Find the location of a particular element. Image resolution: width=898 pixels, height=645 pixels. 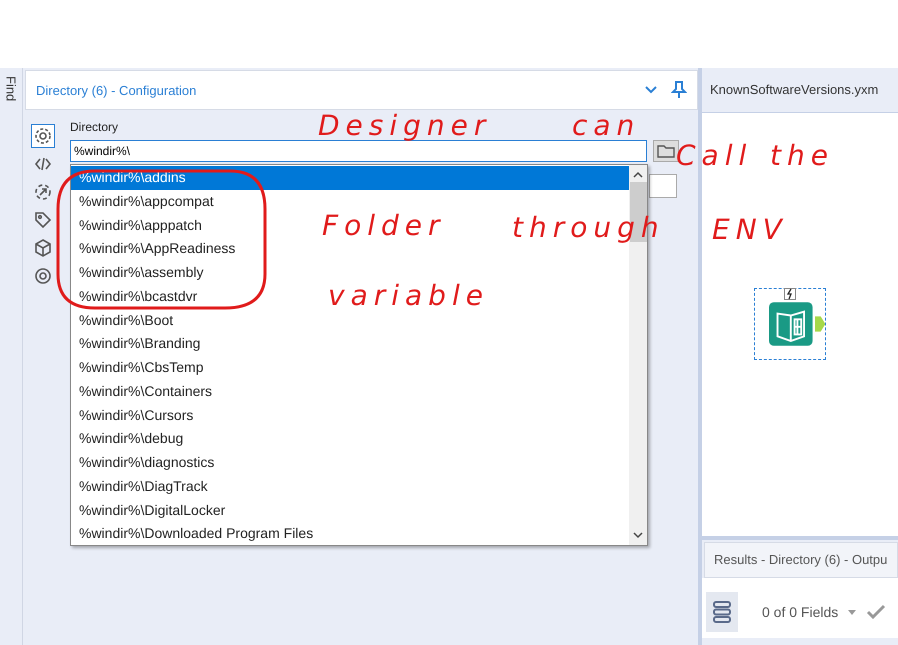

suggestion-item: %windir%\diagnostics is located at coordinates (144, 463).